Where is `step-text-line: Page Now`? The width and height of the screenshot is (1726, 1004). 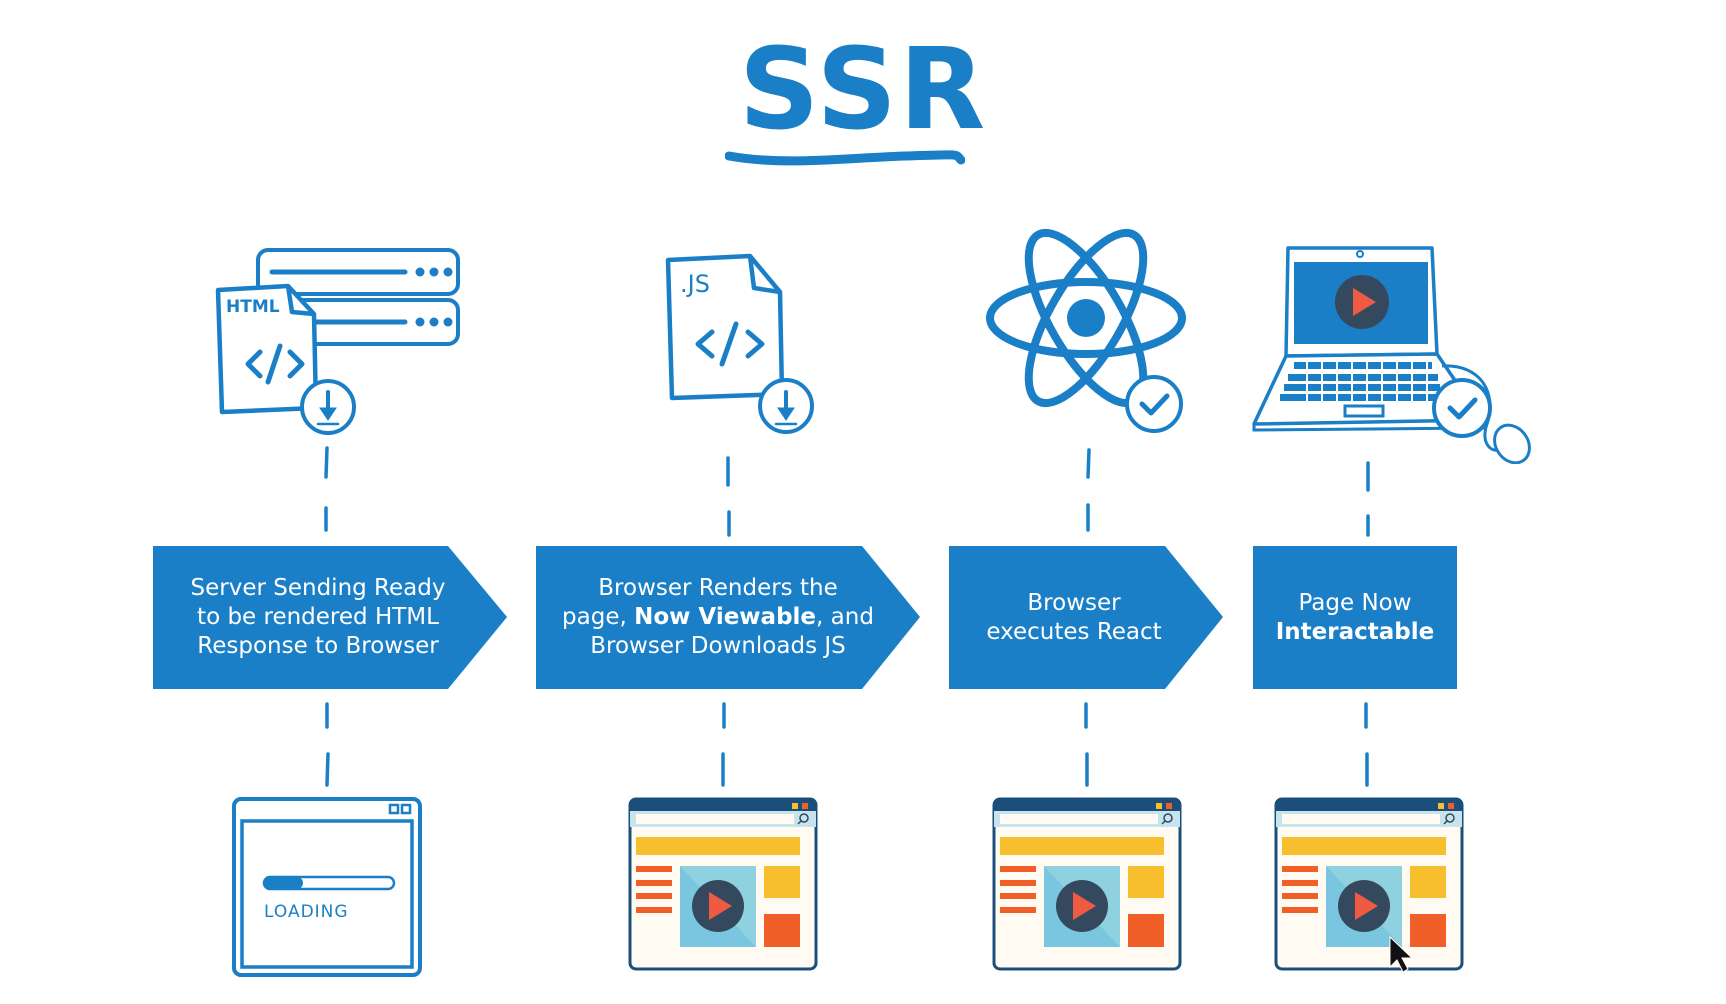 step-text-line: Page Now is located at coordinates (1355, 602).